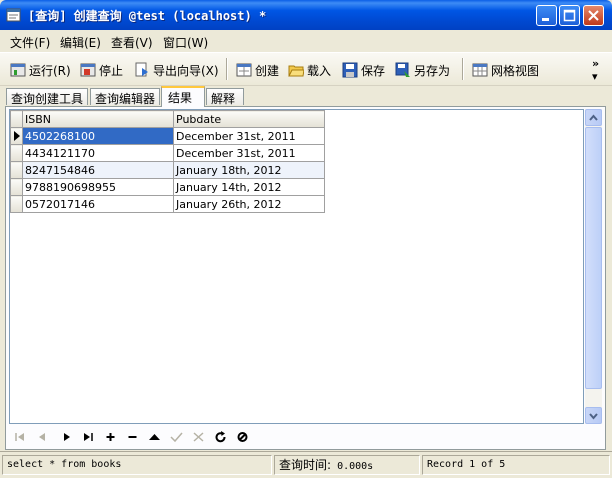 The width and height of the screenshot is (612, 478). I want to click on query-time-label: 查询时间:, so click(305, 465).